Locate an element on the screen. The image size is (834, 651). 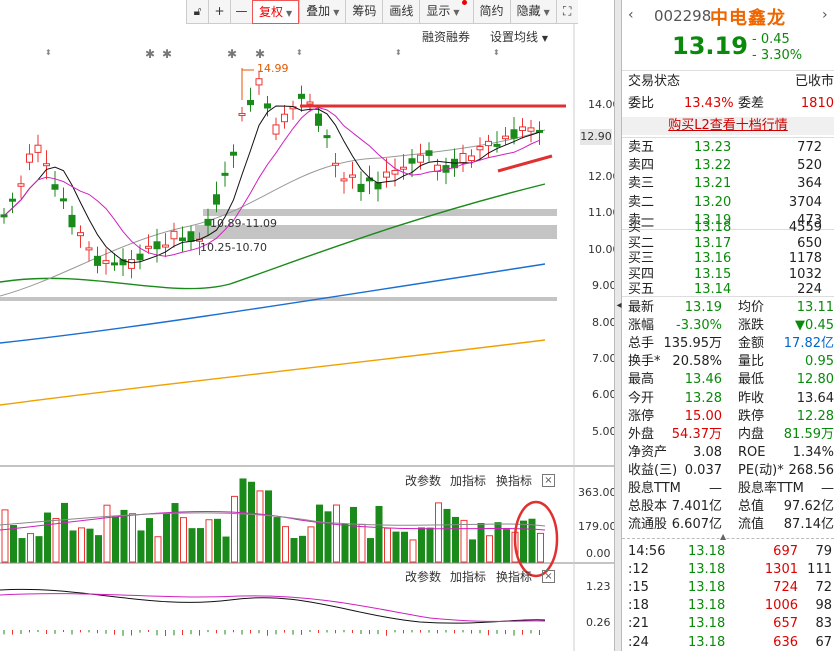
ask-label: 卖五 is located at coordinates (641, 147).